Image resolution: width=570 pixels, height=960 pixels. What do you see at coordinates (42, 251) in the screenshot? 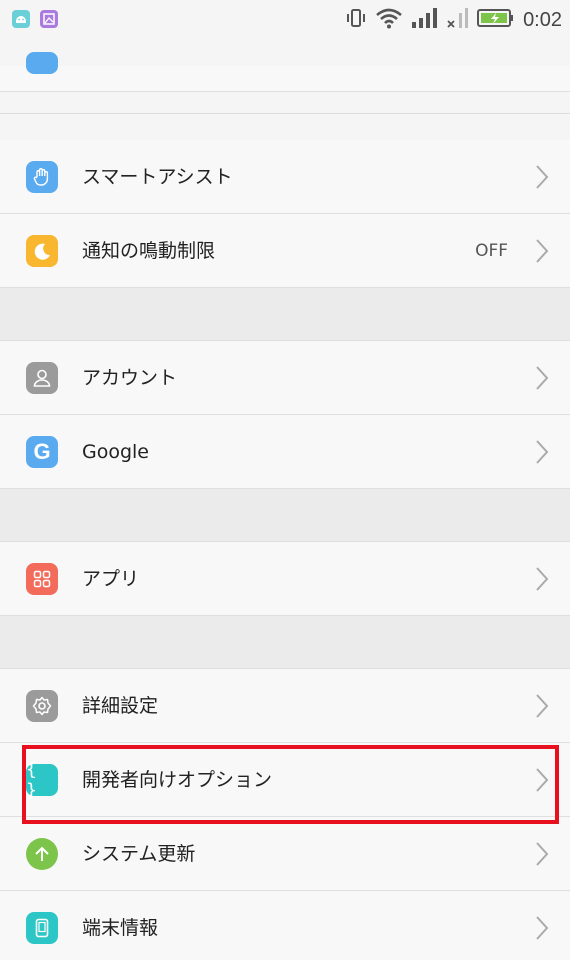
I see `moon-icon` at bounding box center [42, 251].